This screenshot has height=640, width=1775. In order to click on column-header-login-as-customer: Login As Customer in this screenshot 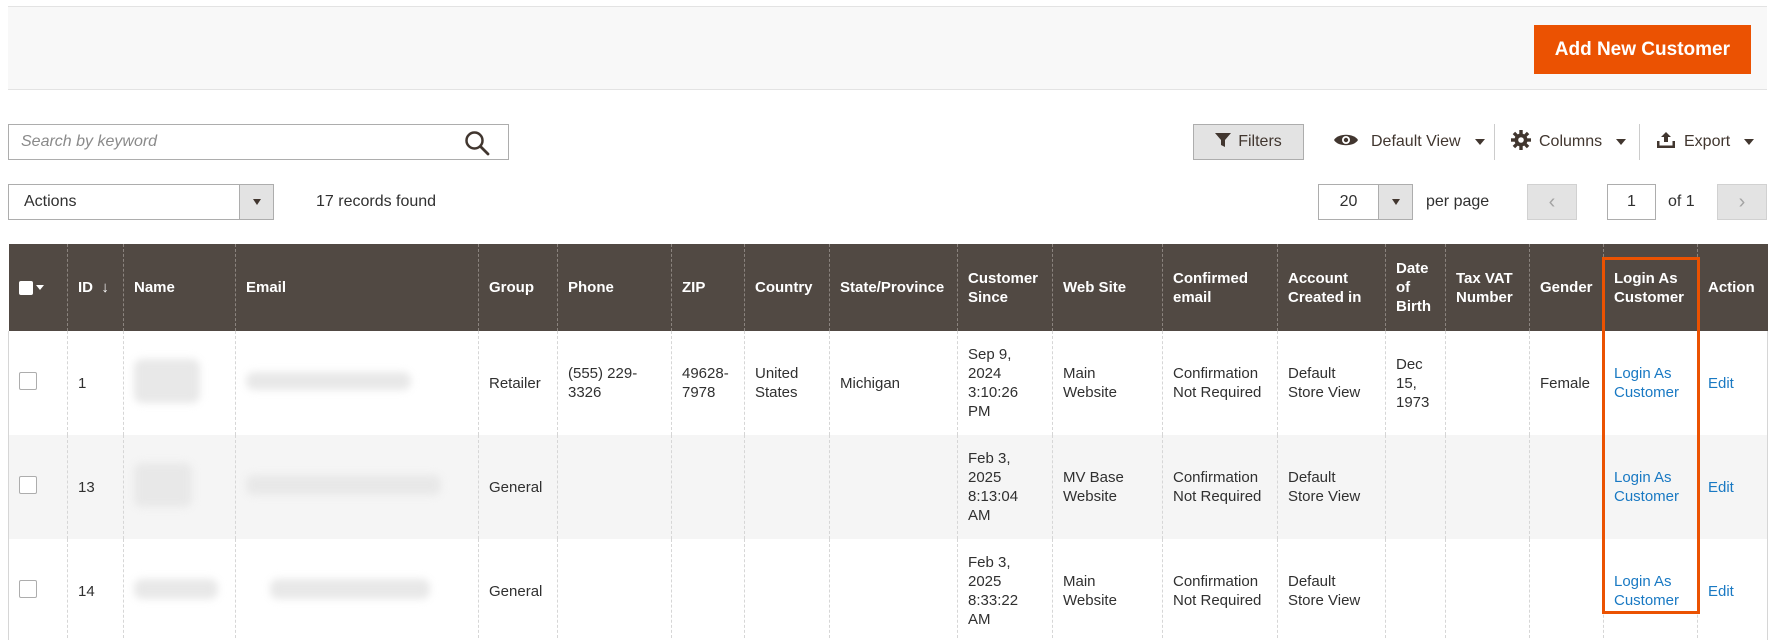, I will do `click(1650, 287)`.